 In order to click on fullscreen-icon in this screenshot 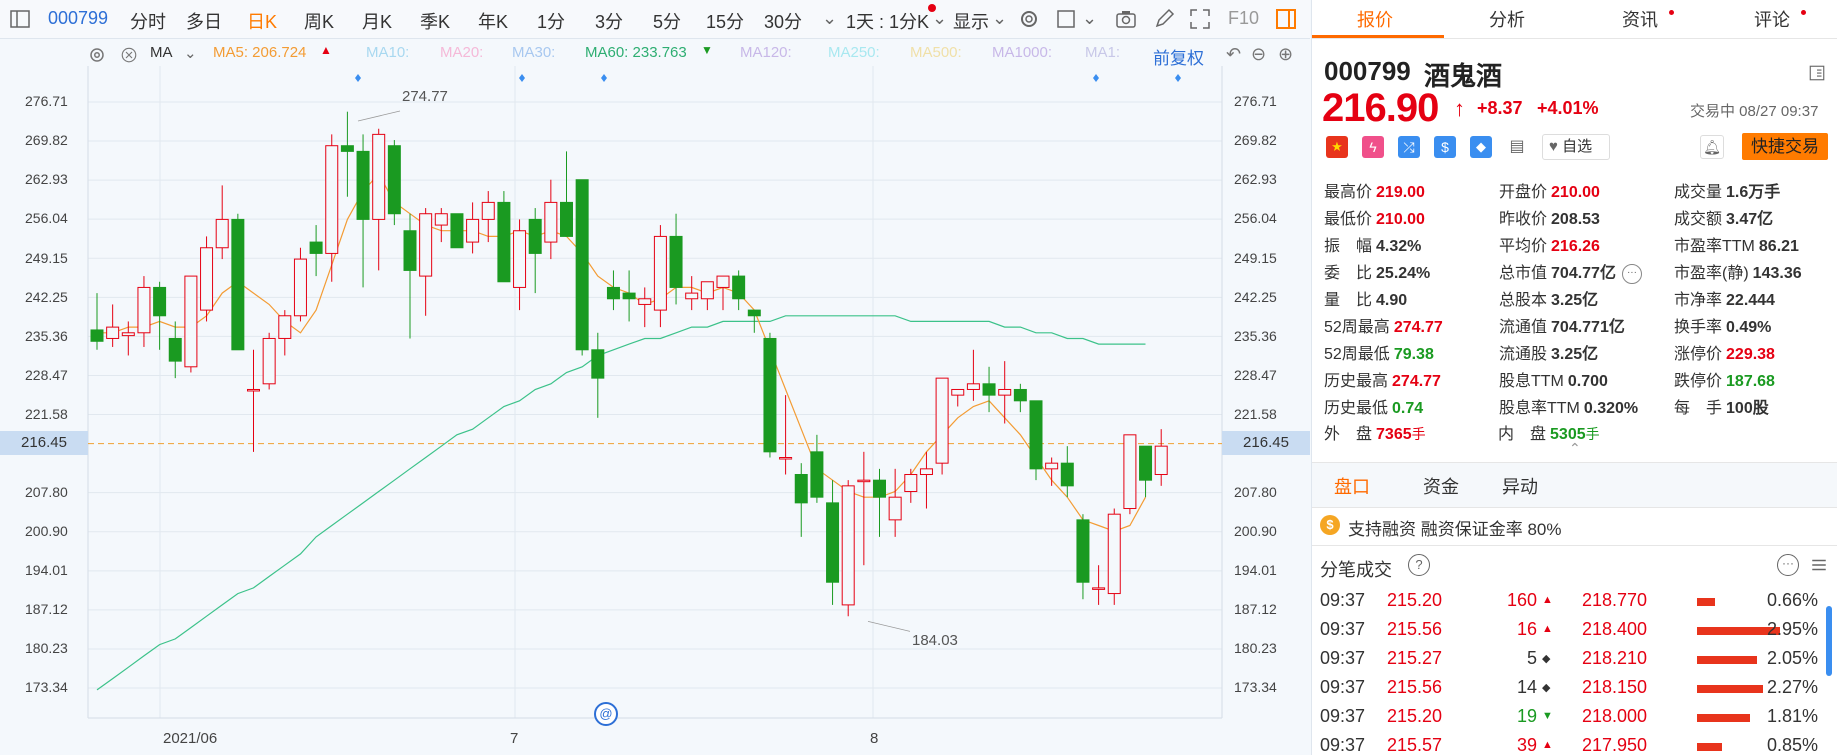, I will do `click(1200, 19)`.